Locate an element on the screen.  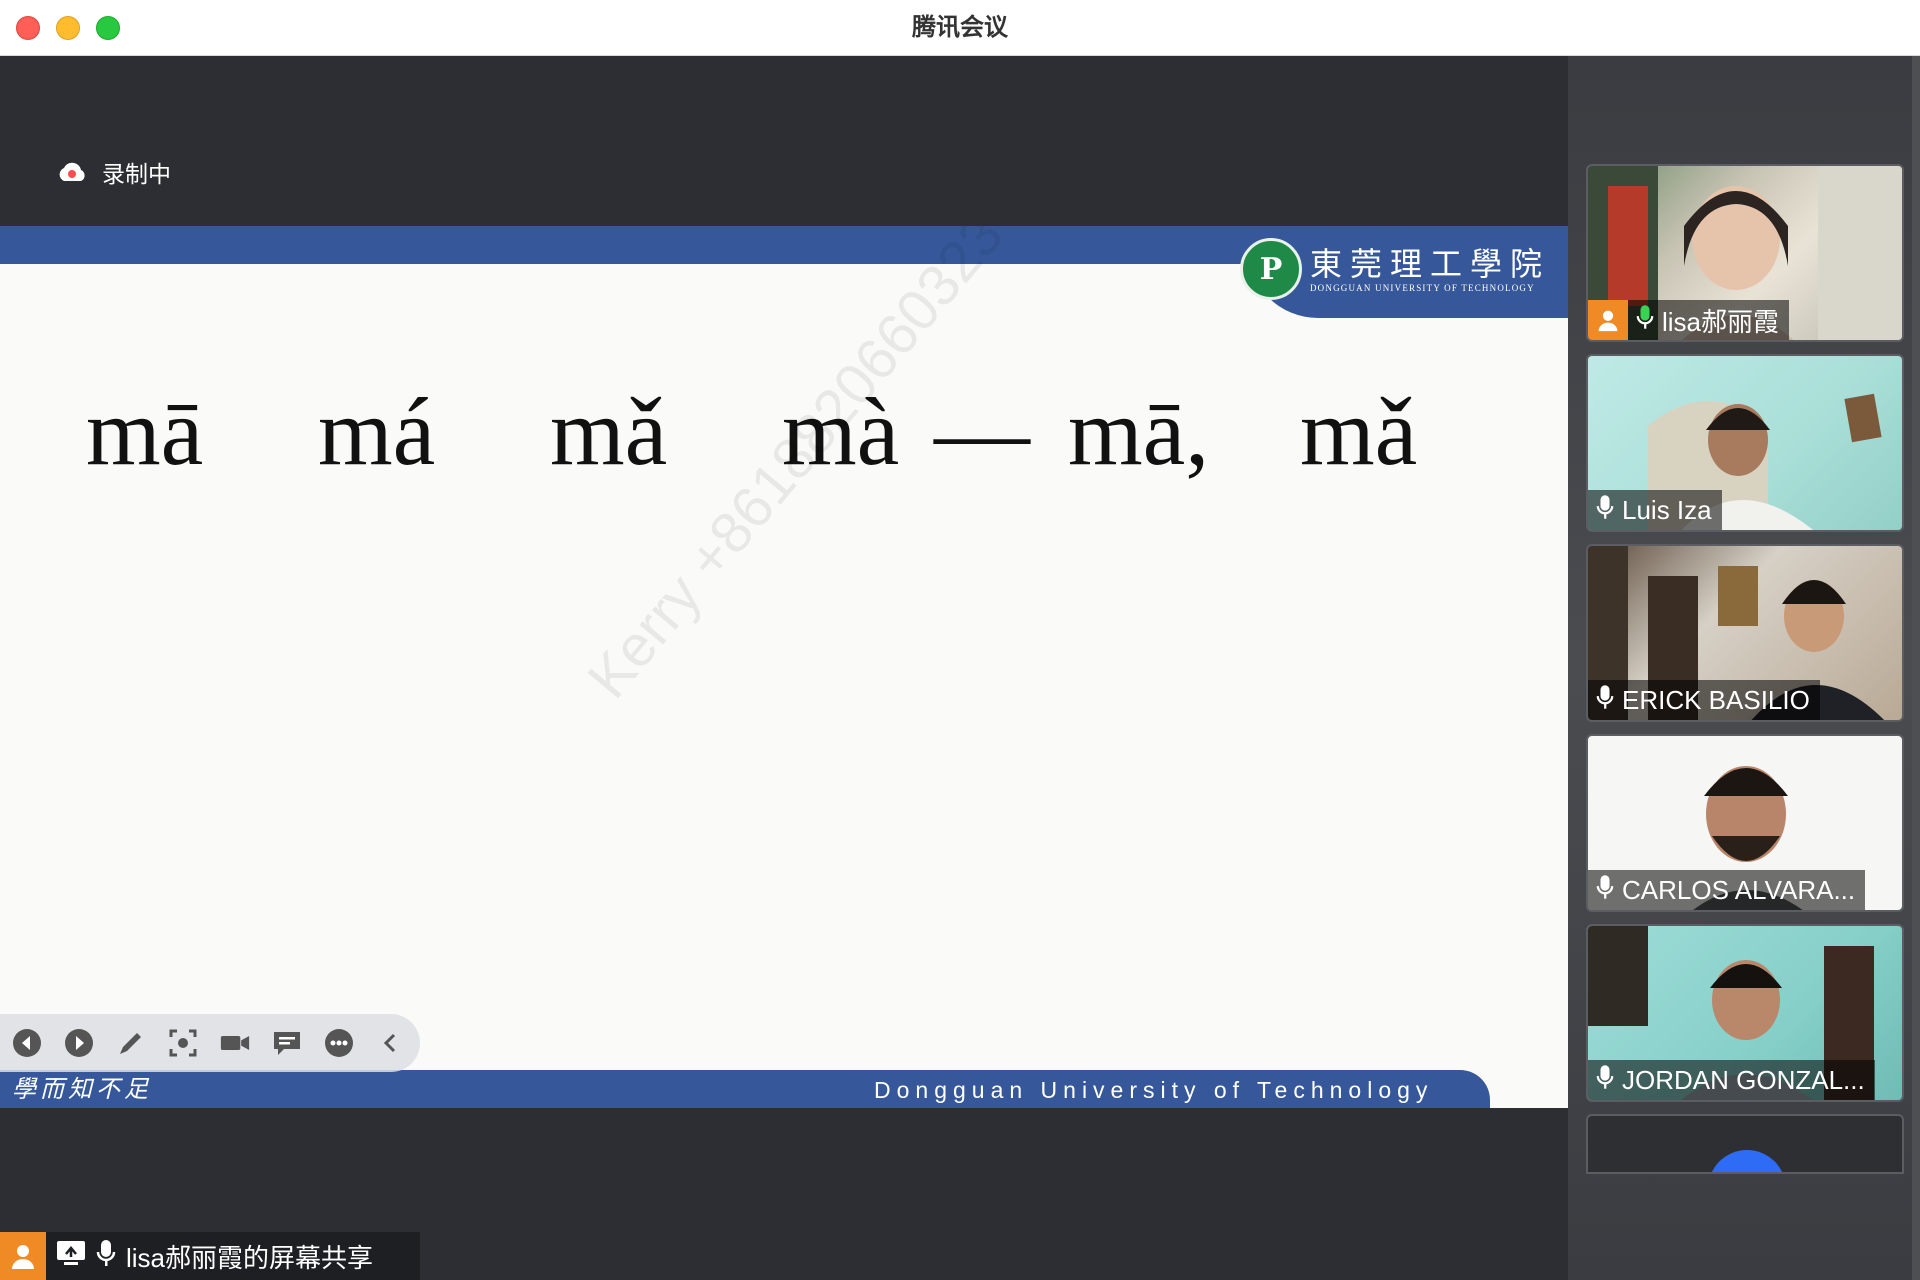
presenter-toolbar is located at coordinates (210, 1043).